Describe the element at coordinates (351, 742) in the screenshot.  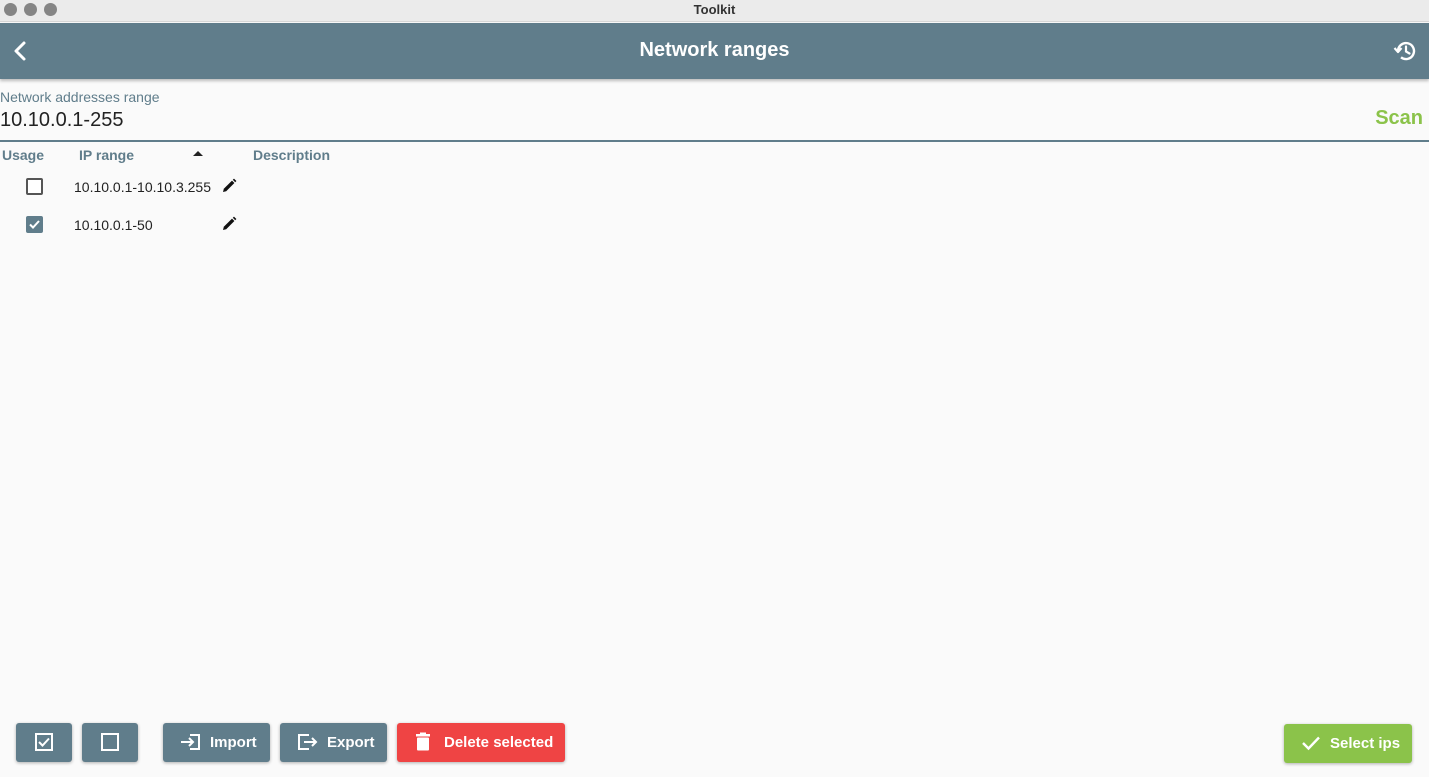
I see `export-label: Export` at that location.